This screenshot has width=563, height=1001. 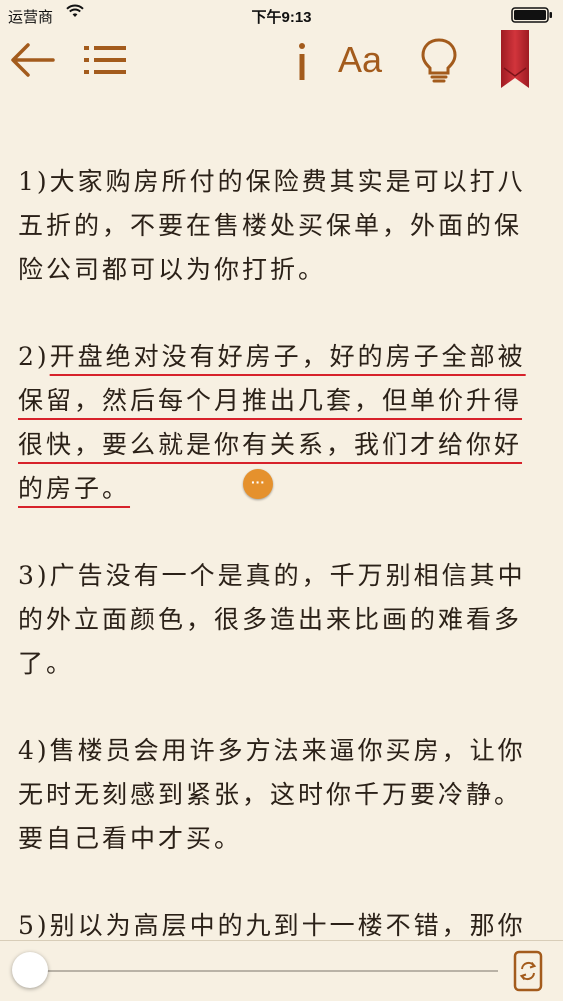 I want to click on rotation-lock-button, so click(x=528, y=971).